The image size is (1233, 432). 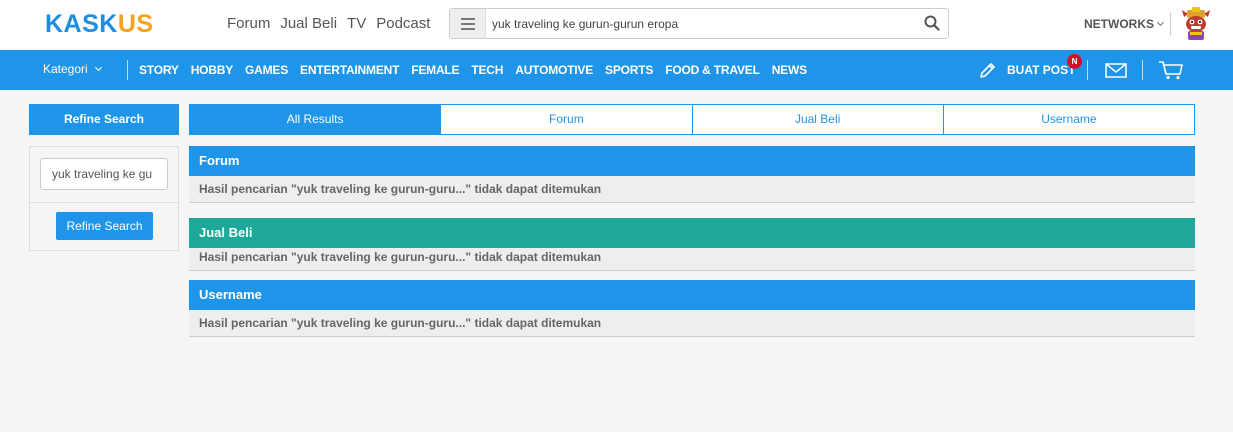 What do you see at coordinates (487, 70) in the screenshot?
I see `category-tech: TECH` at bounding box center [487, 70].